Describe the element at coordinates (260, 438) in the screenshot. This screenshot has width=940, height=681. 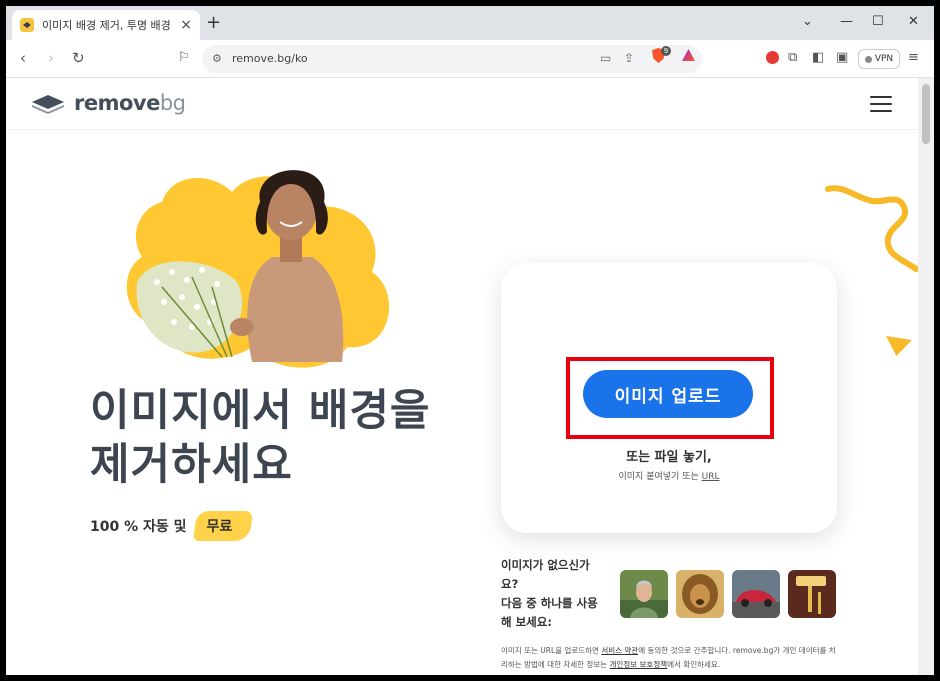
I see `page-title: 이미지에서 배경을 제거하세요` at that location.